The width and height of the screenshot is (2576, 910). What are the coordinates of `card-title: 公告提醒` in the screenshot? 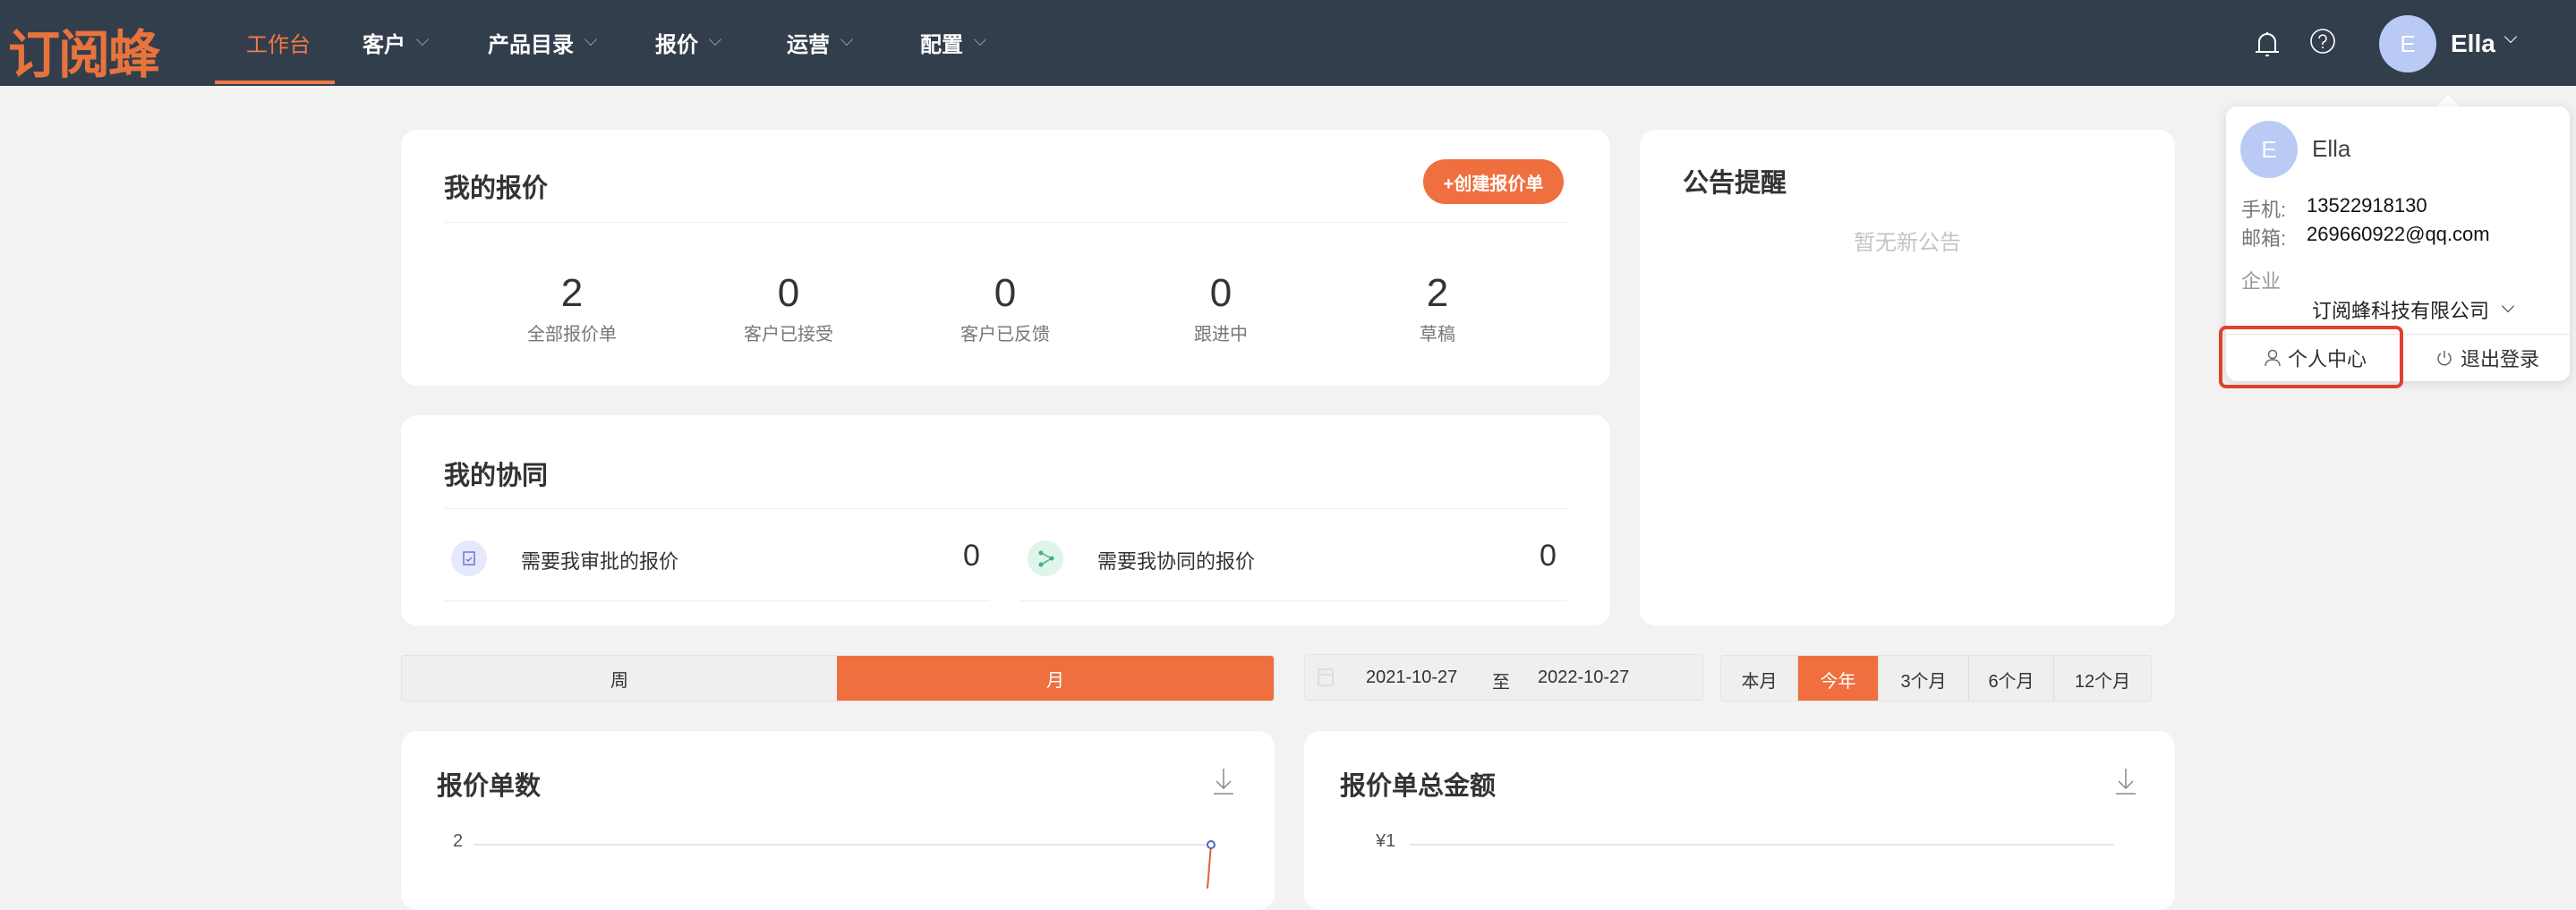 It's located at (1735, 183).